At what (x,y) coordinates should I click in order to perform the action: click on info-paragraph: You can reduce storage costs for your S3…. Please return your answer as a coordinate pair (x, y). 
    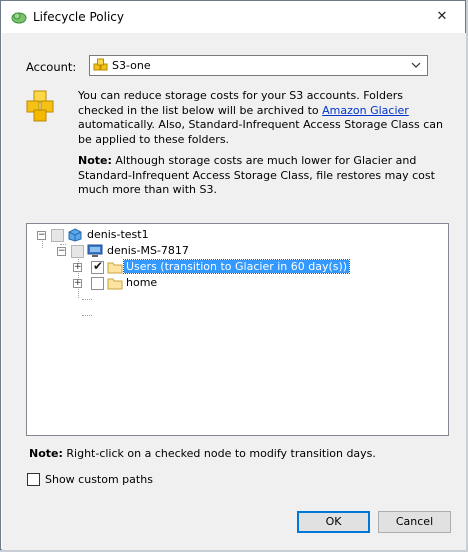
    Looking at the image, I should click on (263, 118).